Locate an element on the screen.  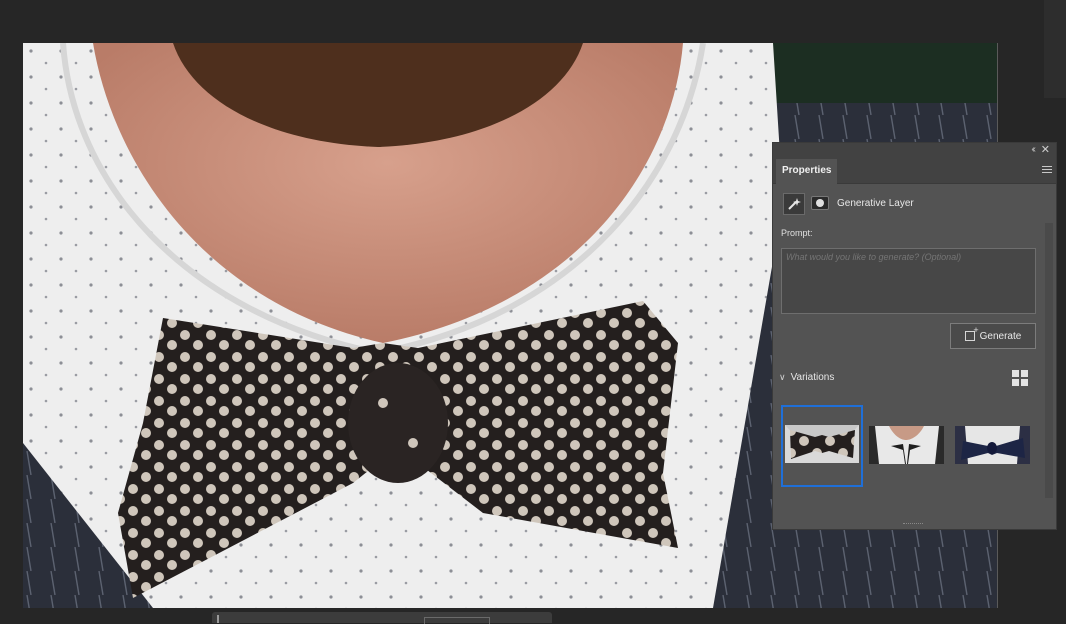
panel-topbar: ‹‹ ✕ is located at coordinates (914, 151).